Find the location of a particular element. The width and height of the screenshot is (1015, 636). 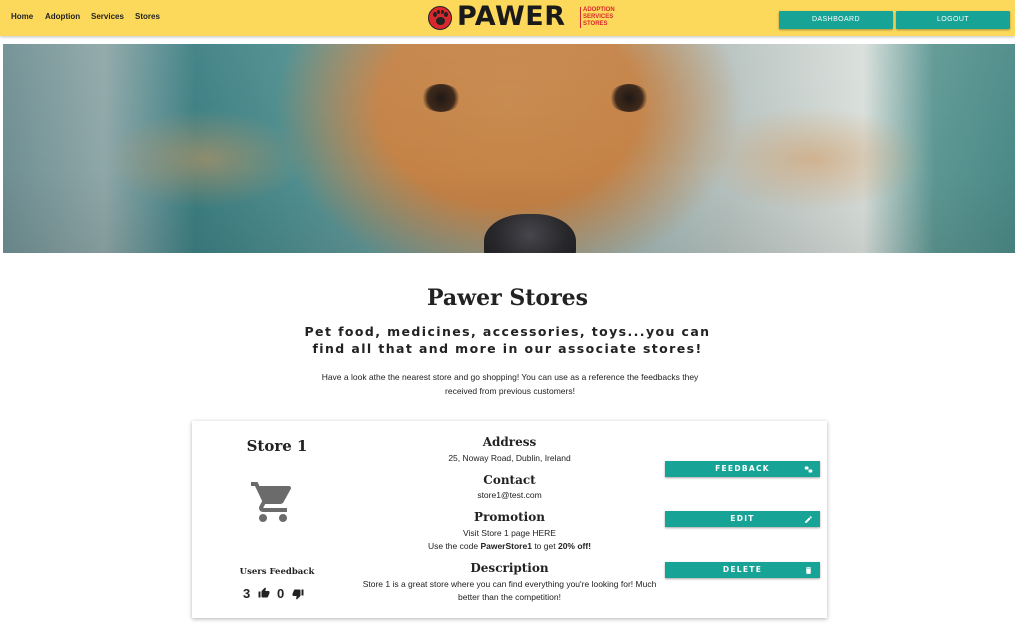

shopping-cart-icon is located at coordinates (271, 502).